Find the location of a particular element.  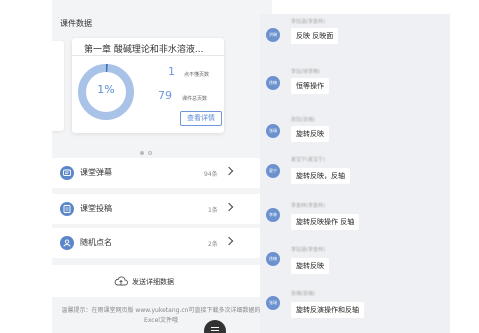

row-danmaku: 课堂弹幕 94条 is located at coordinates (162, 173).